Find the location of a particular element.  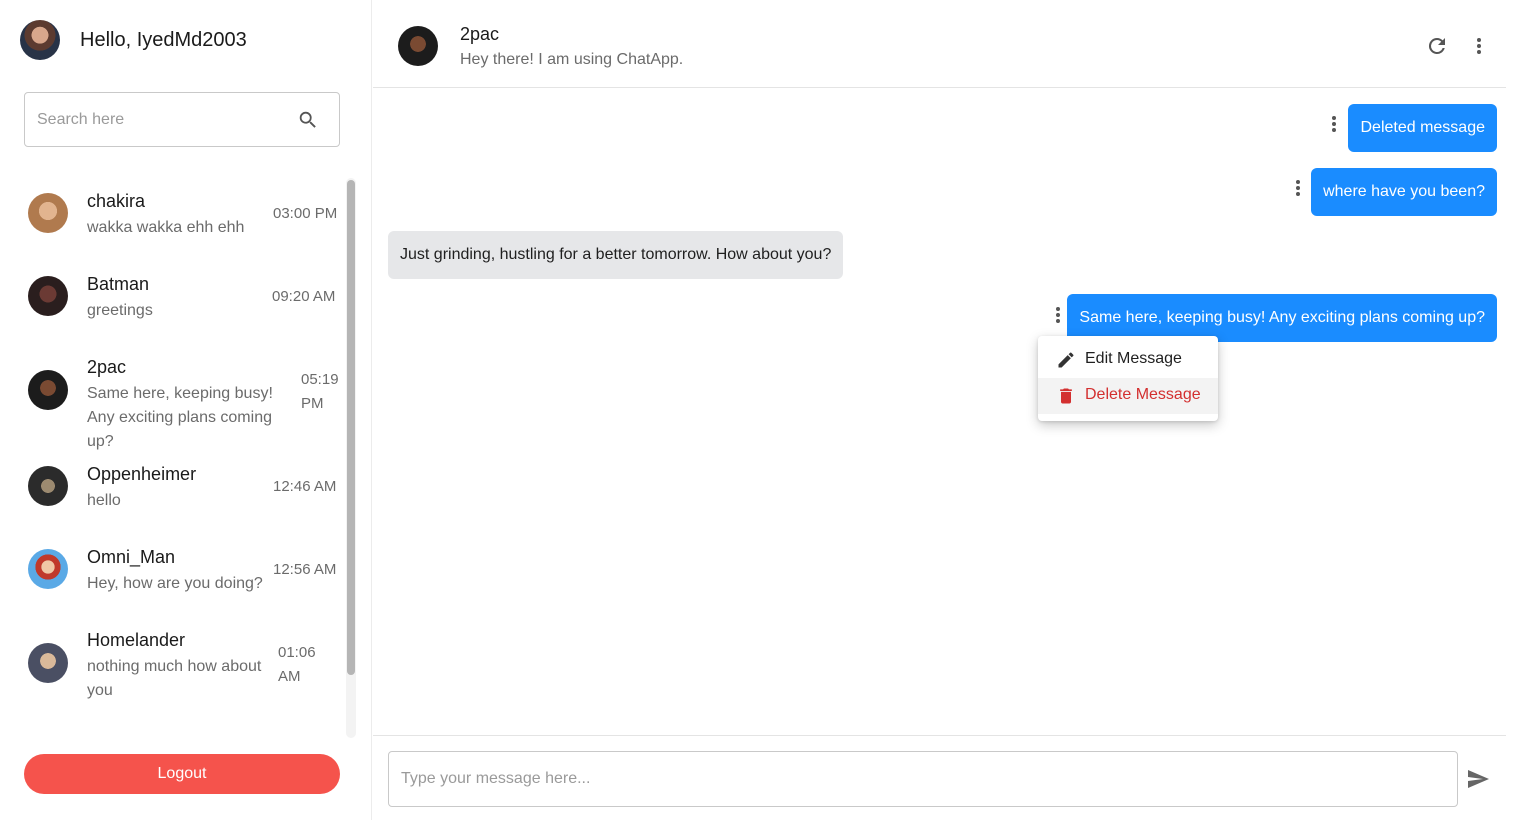

send-icon is located at coordinates (1478, 779).